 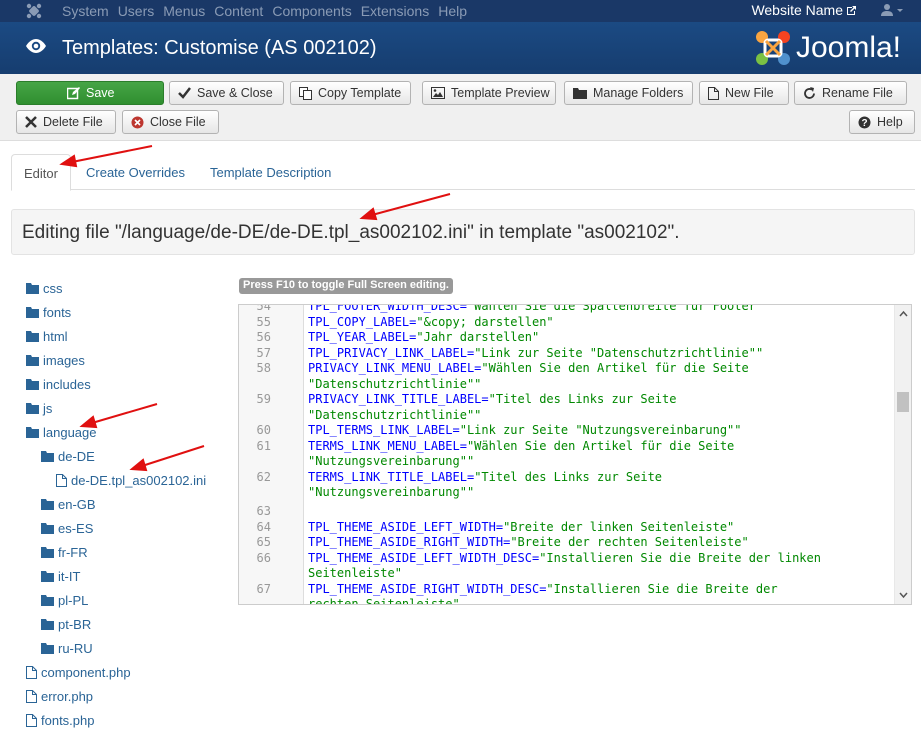 What do you see at coordinates (903, 314) in the screenshot?
I see `scroll-up-icon` at bounding box center [903, 314].